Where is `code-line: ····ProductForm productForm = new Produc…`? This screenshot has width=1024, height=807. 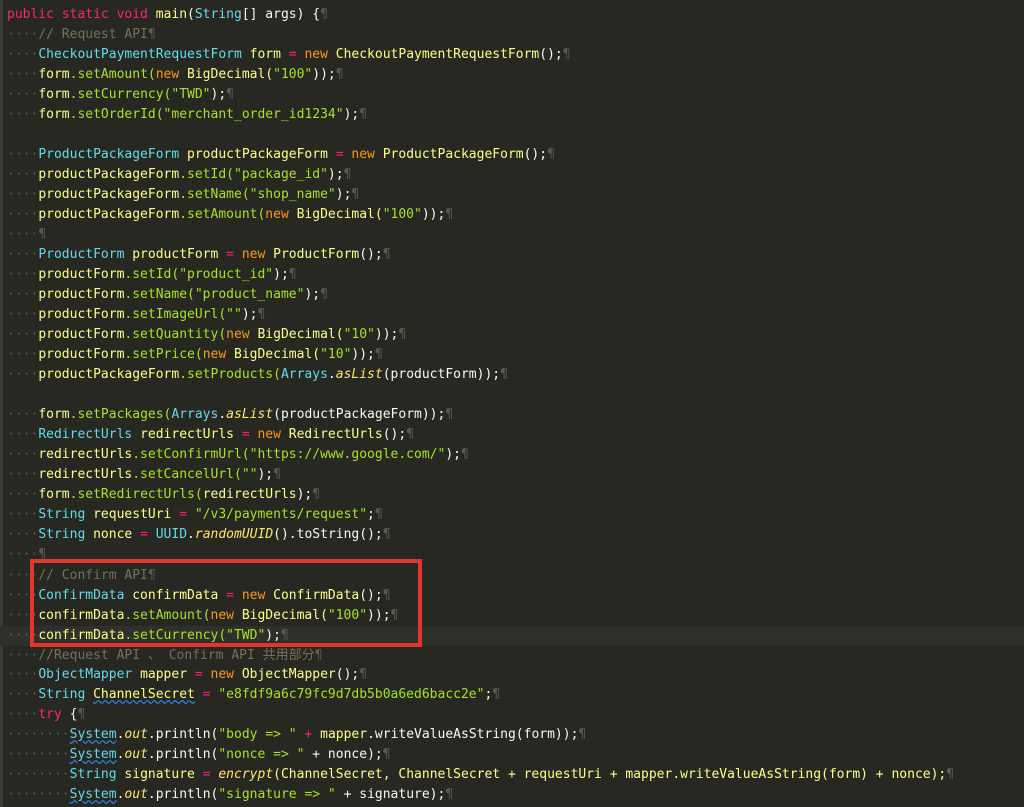
code-line: ····ProductForm productForm = new Produc… is located at coordinates (199, 255).